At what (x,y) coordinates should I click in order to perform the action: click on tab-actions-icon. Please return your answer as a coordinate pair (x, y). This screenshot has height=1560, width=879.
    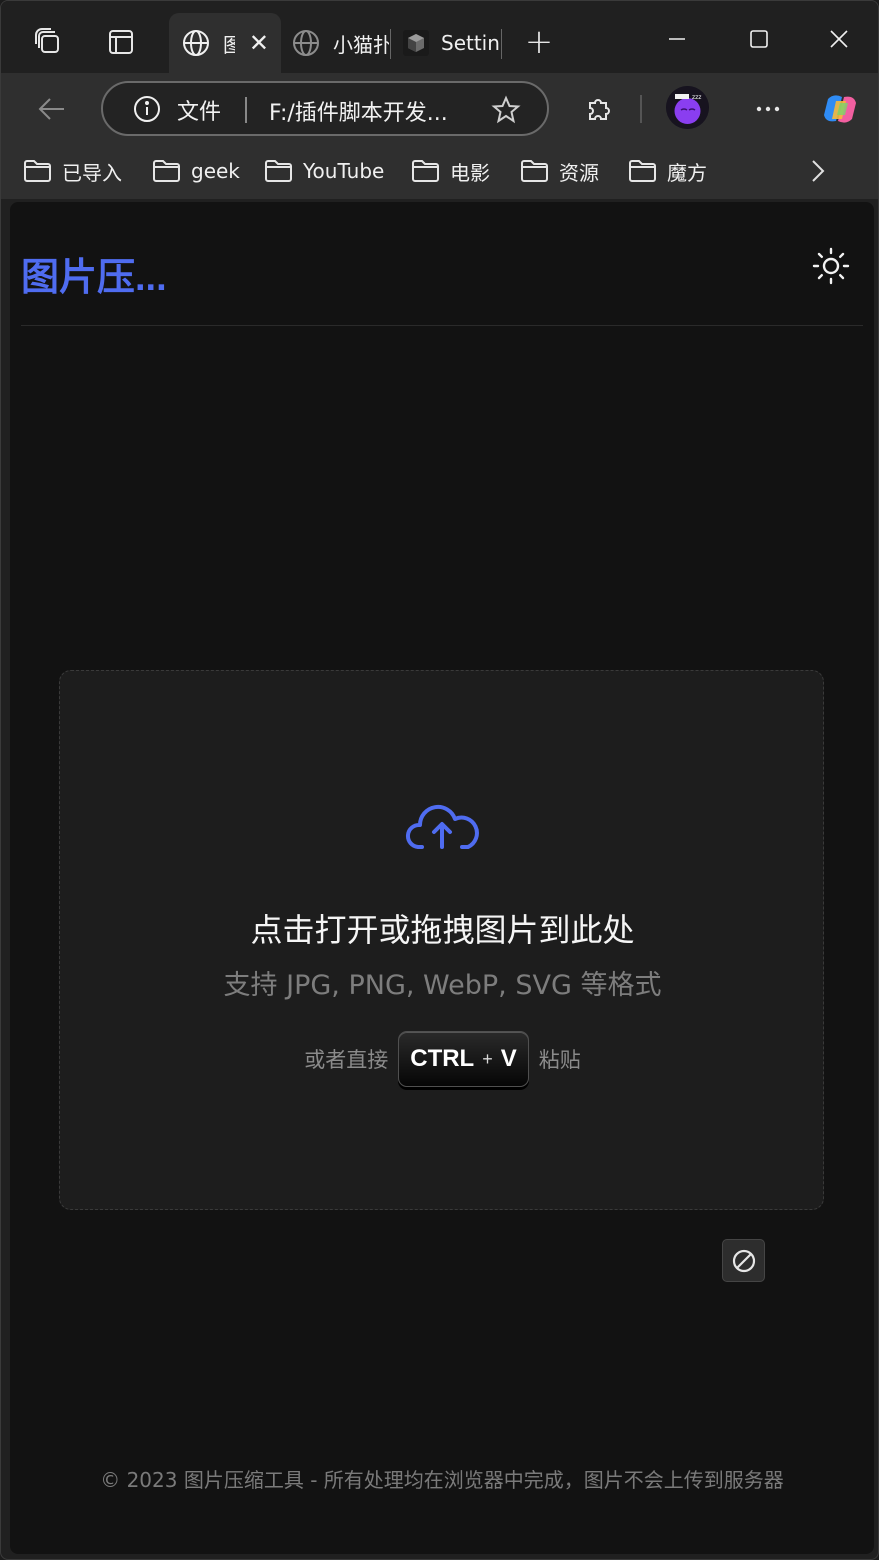
    Looking at the image, I should click on (121, 42).